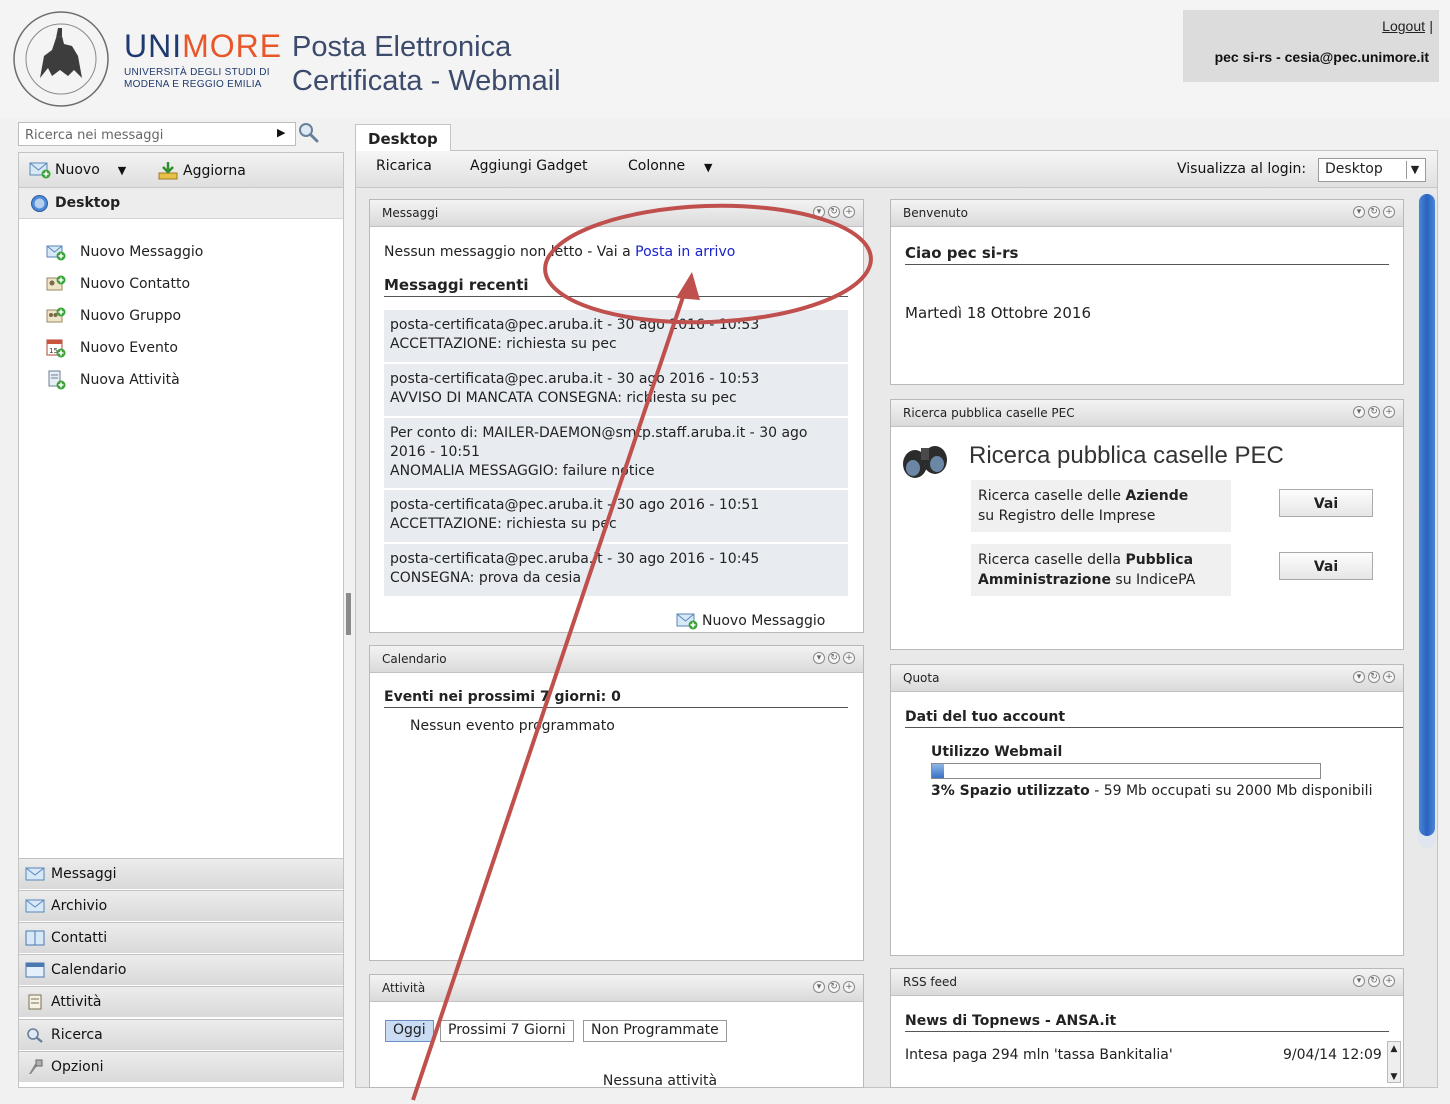  What do you see at coordinates (181, 203) in the screenshot?
I see `desktop-nav-item: Desktop` at bounding box center [181, 203].